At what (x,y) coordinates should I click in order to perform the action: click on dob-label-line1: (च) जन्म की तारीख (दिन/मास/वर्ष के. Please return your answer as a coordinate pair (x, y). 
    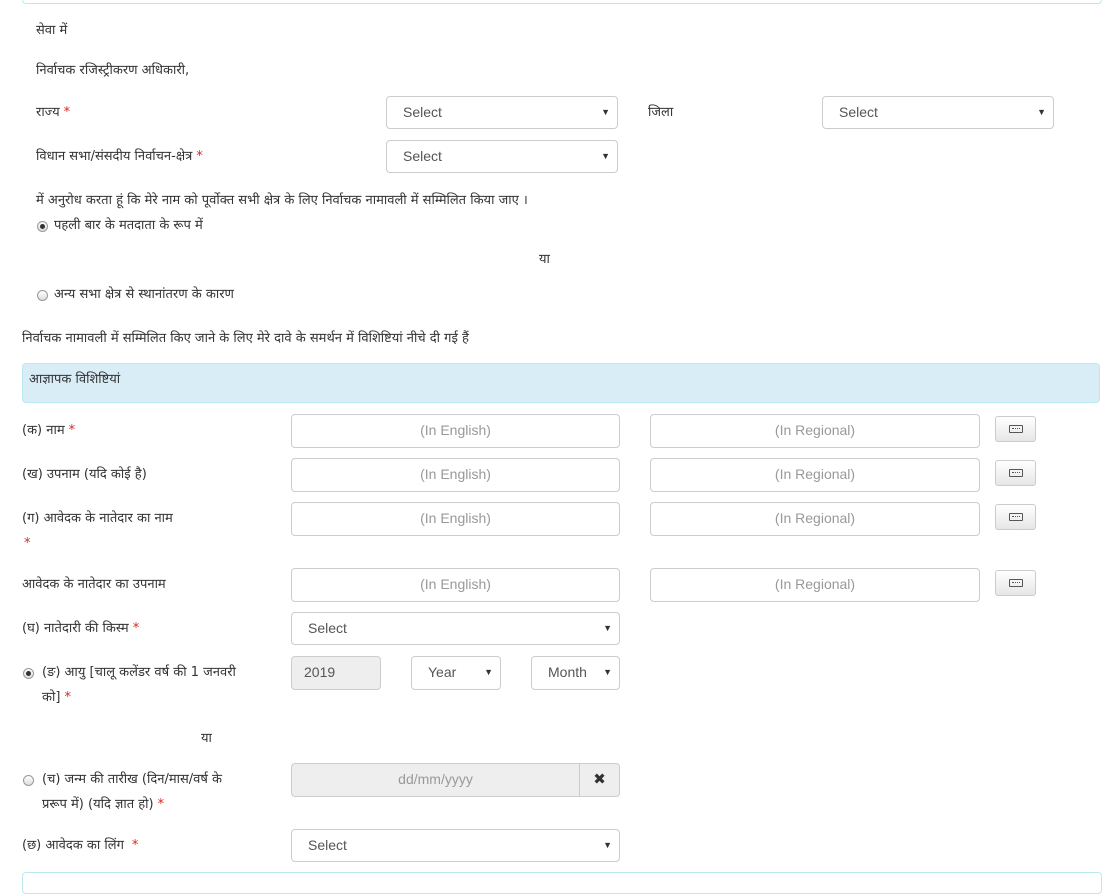
    Looking at the image, I should click on (132, 779).